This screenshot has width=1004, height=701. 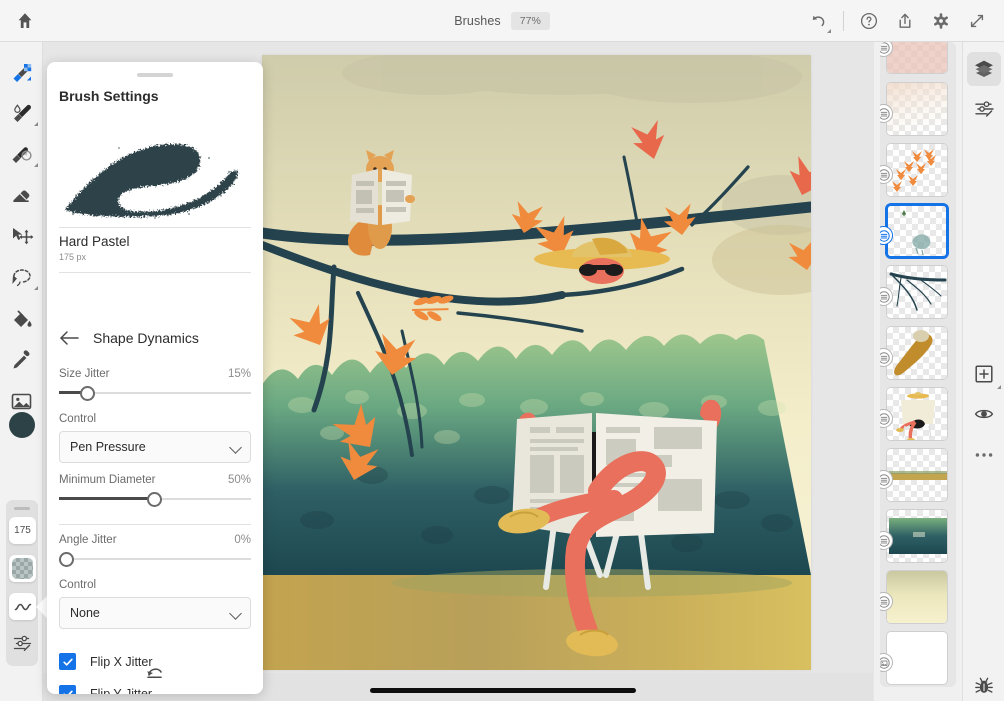 I want to click on layer-visibility-button, so click(x=983, y=414).